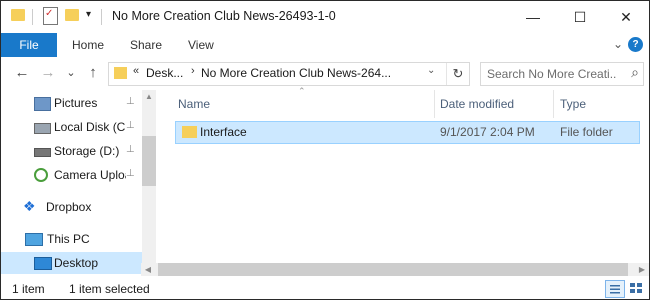 Image resolution: width=650 pixels, height=300 pixels. What do you see at coordinates (487, 132) in the screenshot?
I see `file-date-modified: 9/1/2017 2:04 PM` at bounding box center [487, 132].